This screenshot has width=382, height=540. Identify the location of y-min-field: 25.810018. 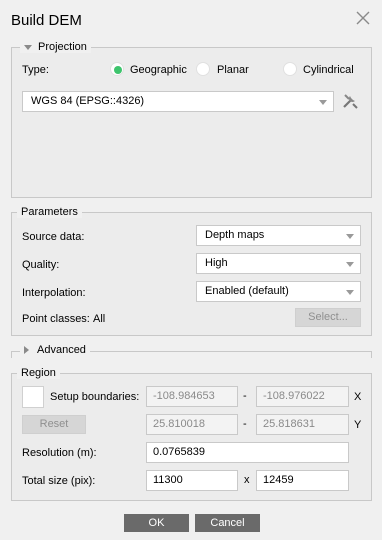
(192, 424).